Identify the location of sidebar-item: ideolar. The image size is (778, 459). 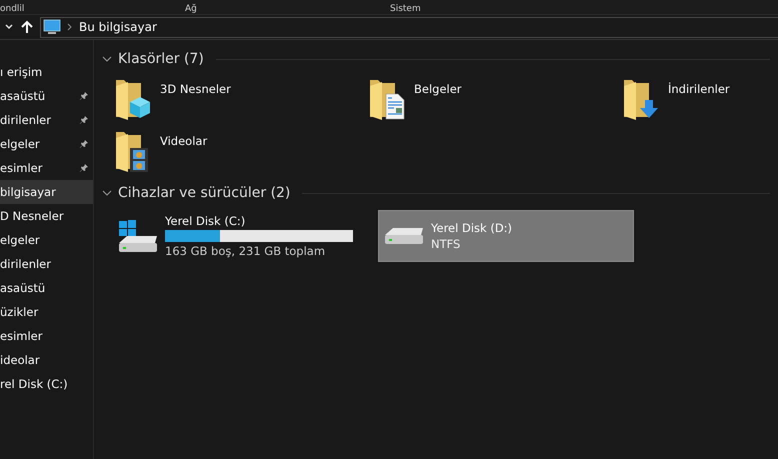
(46, 360).